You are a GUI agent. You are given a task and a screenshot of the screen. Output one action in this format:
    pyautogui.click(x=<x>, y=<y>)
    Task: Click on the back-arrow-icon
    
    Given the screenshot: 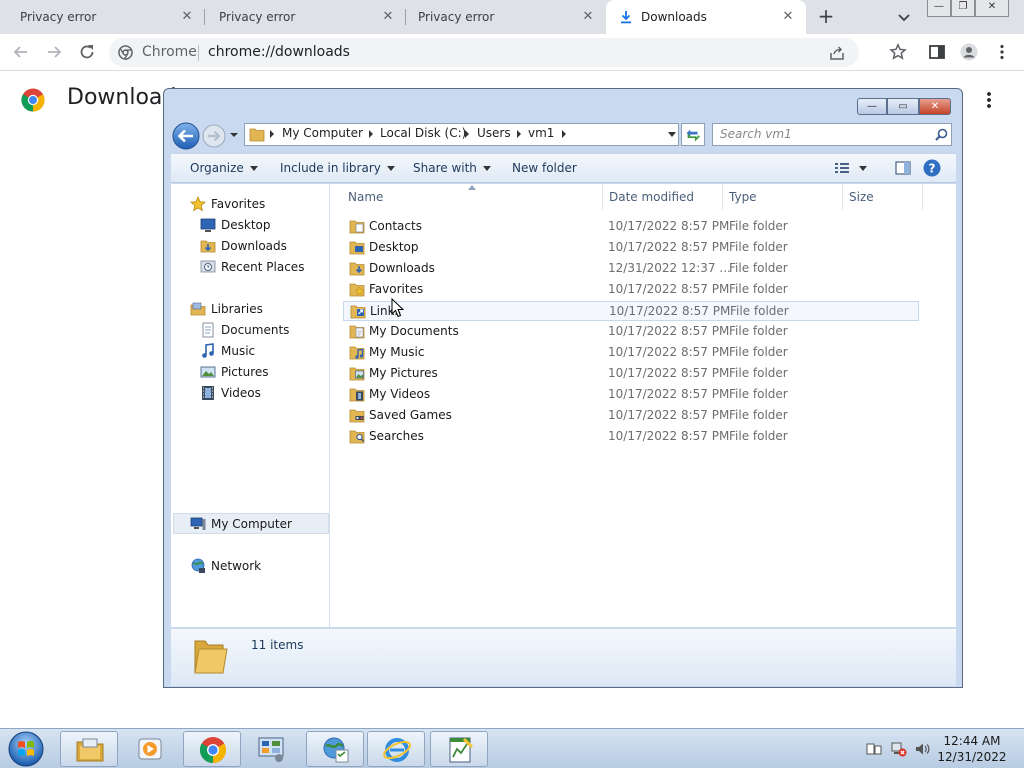 What is the action you would take?
    pyautogui.click(x=21, y=52)
    